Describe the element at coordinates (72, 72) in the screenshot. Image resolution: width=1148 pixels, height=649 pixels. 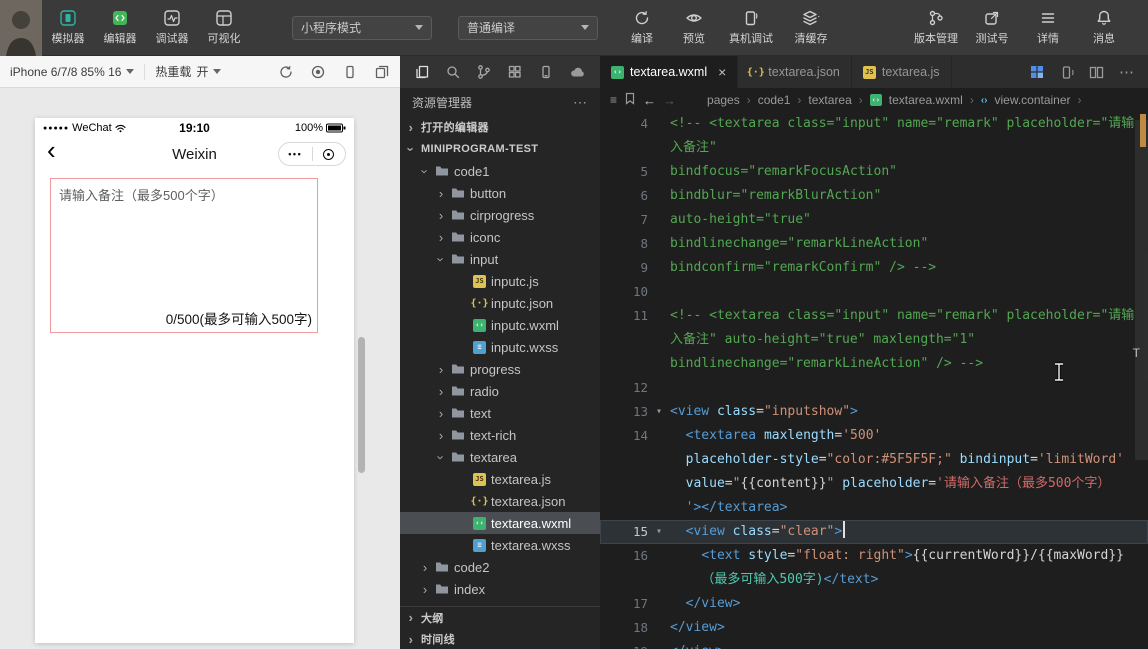
I see `device-selector: iPhone 6/7/8 85% 16` at that location.